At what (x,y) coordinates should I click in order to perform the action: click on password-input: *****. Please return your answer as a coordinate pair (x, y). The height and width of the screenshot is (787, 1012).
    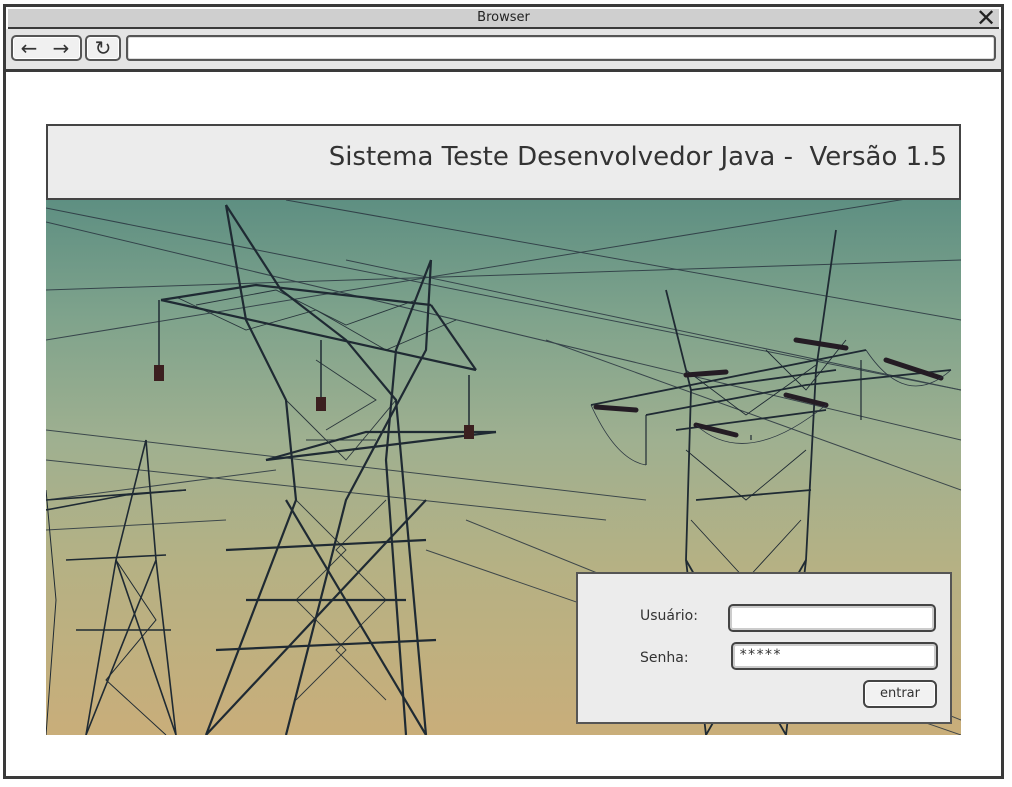
    Looking at the image, I should click on (834, 656).